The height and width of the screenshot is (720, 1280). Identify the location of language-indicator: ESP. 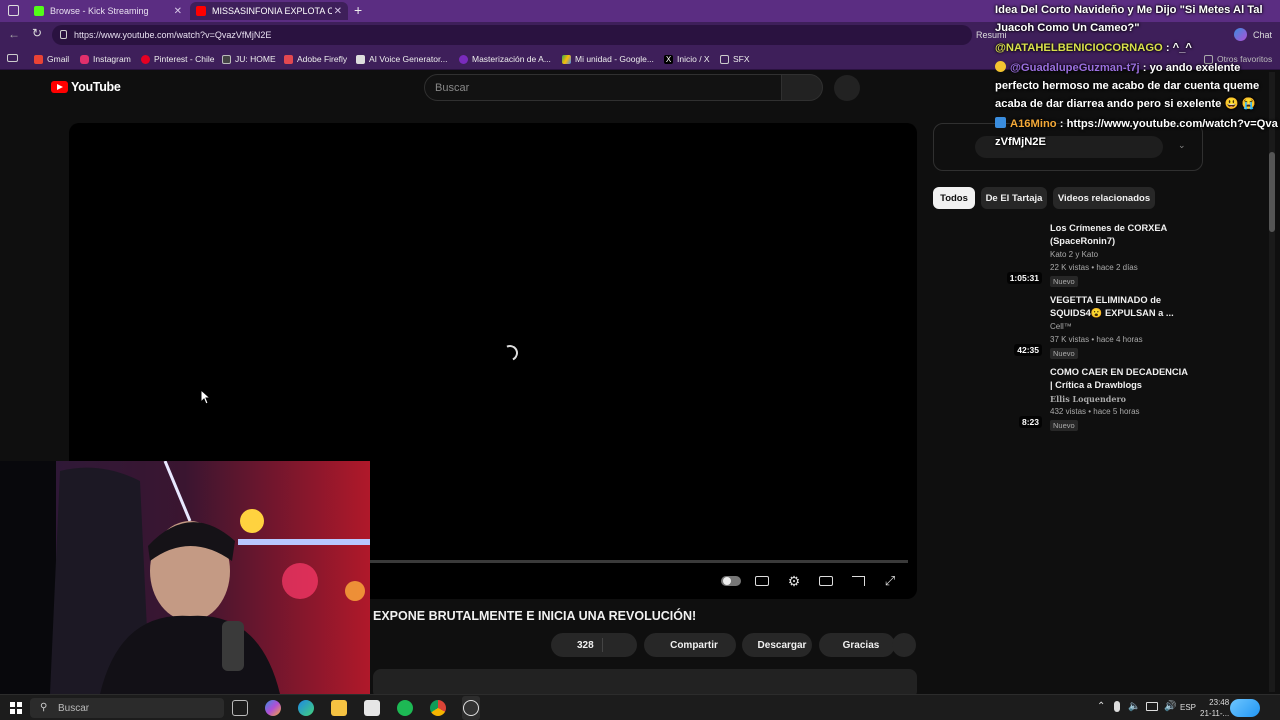
(1188, 707).